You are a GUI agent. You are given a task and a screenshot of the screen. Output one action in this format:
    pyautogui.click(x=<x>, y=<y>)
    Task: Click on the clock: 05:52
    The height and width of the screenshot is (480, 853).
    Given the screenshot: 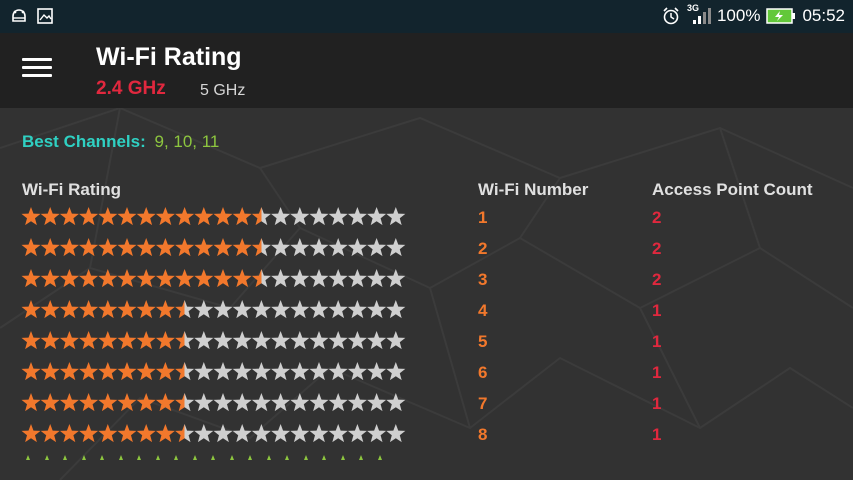 What is the action you would take?
    pyautogui.click(x=823, y=15)
    